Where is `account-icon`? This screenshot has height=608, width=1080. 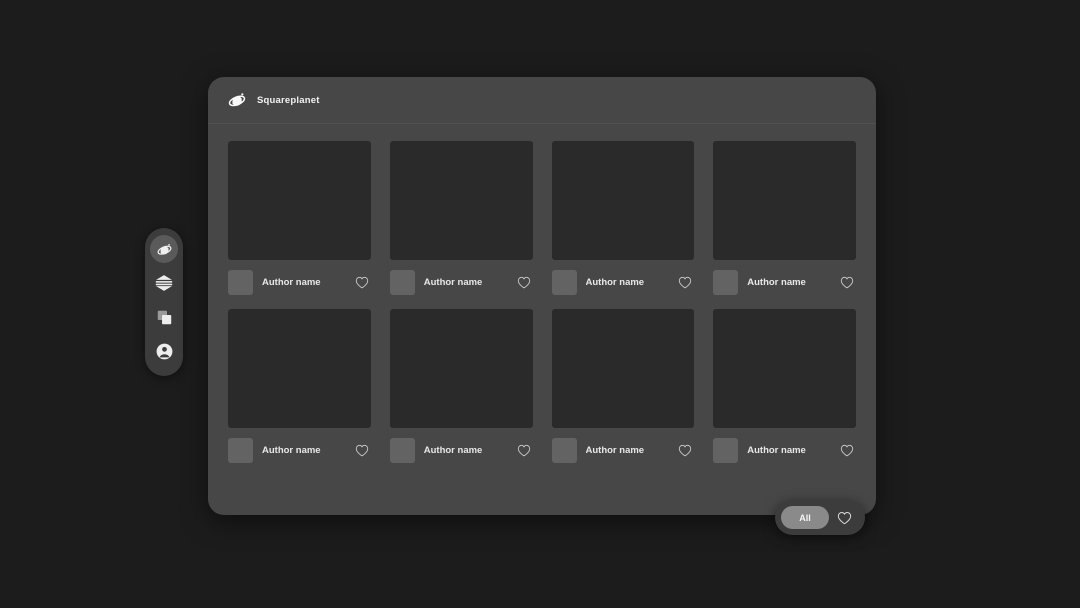 account-icon is located at coordinates (164, 351).